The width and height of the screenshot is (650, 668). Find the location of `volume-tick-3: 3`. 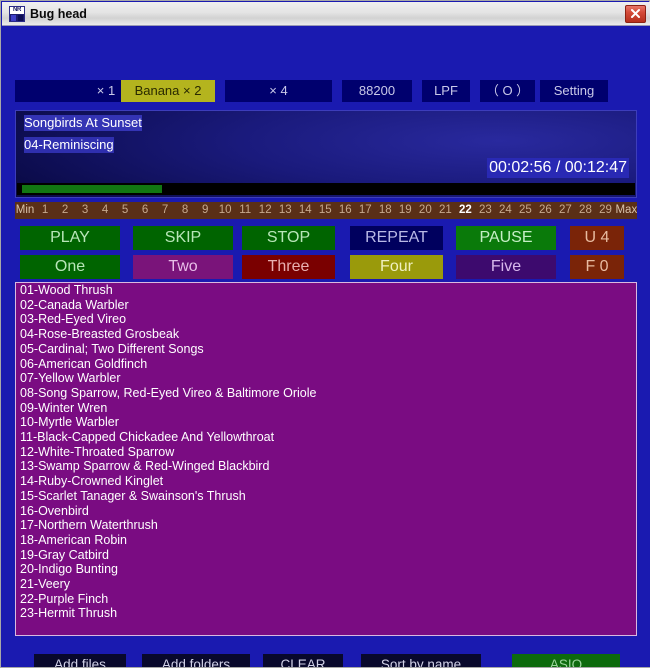

volume-tick-3: 3 is located at coordinates (85, 210).